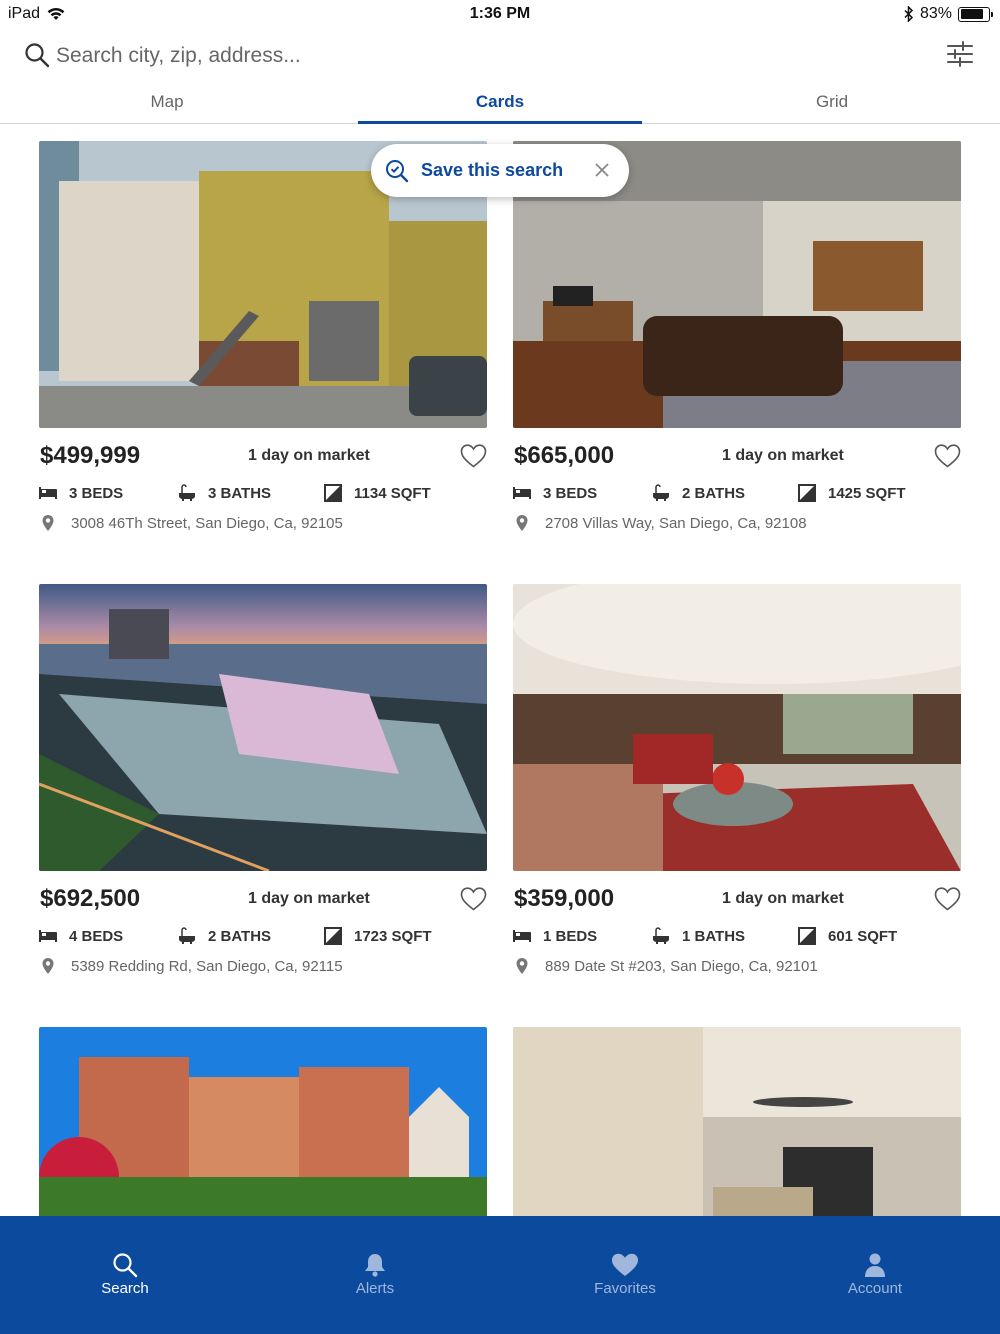 The image size is (1000, 1334). I want to click on listing-address: 3008 46Th Street, San Diego, Ca, 92105, so click(207, 523).